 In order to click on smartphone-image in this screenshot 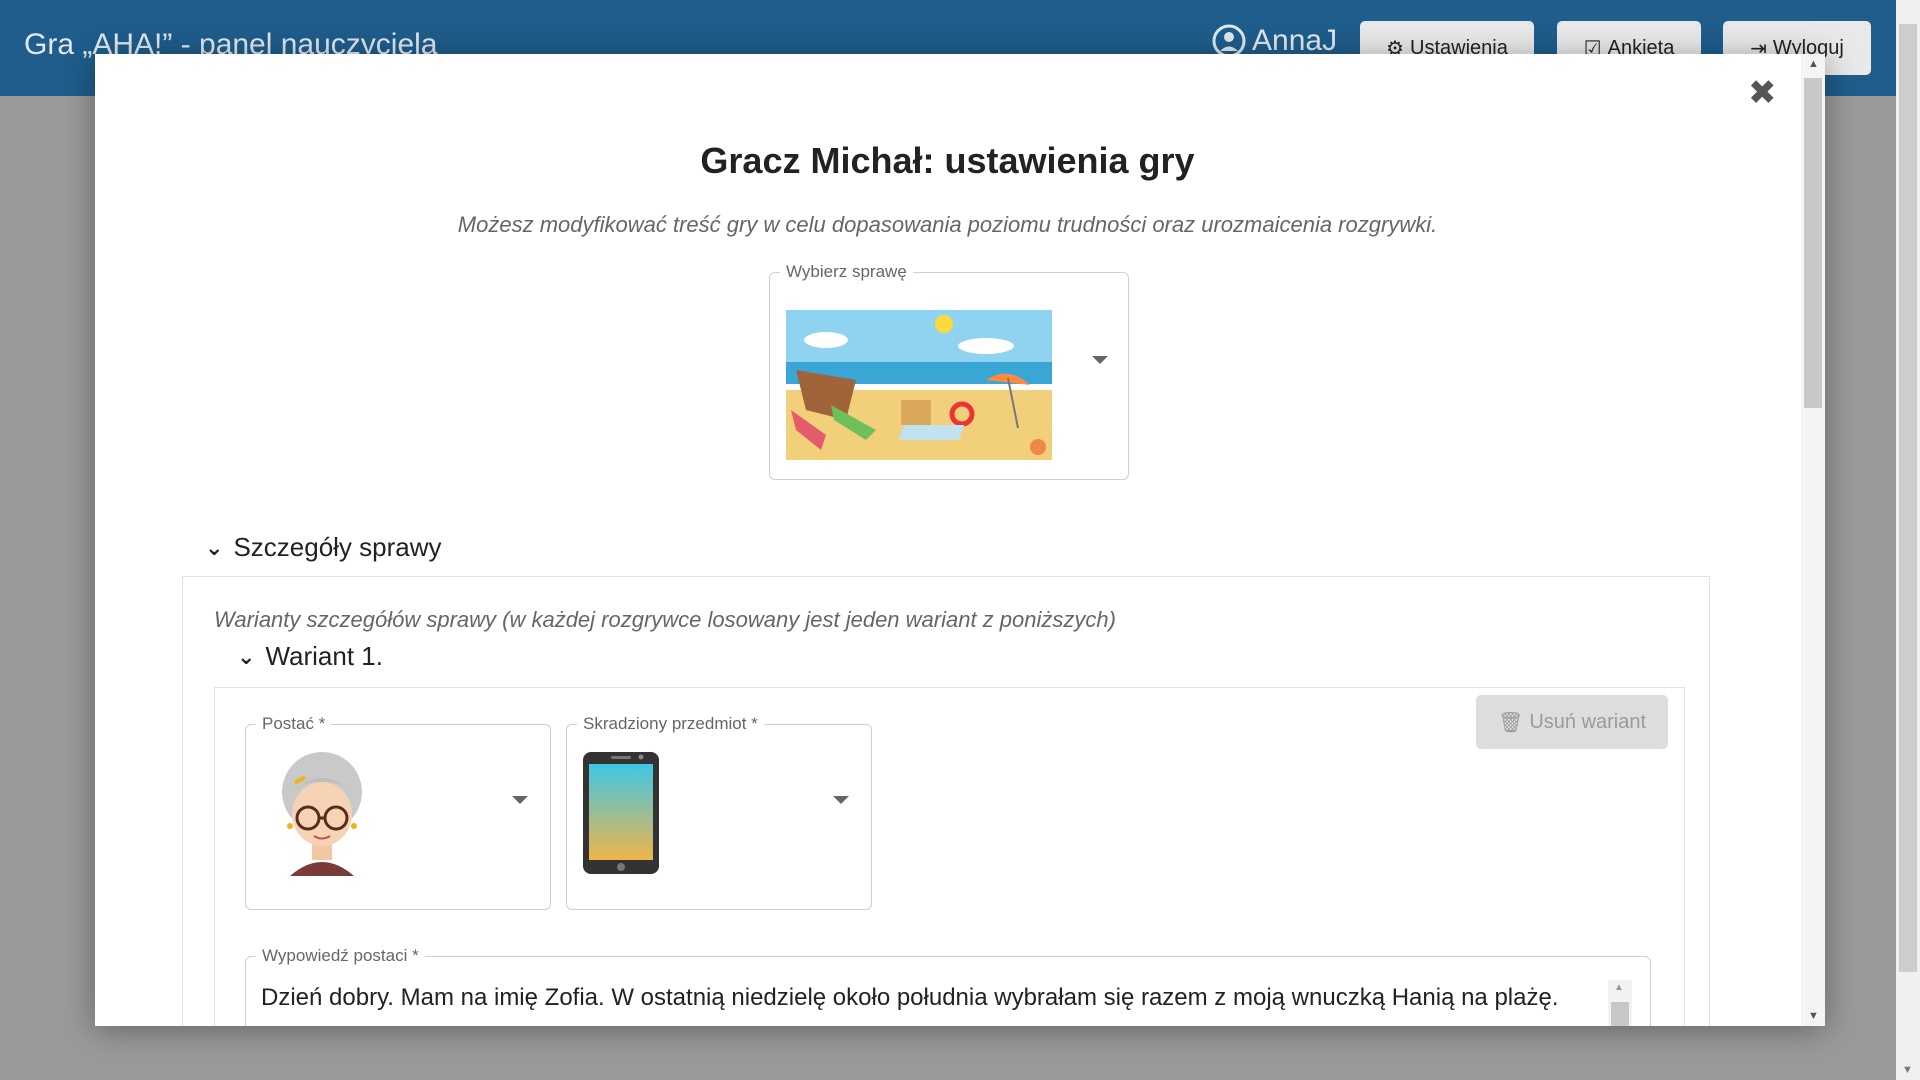, I will do `click(621, 813)`.